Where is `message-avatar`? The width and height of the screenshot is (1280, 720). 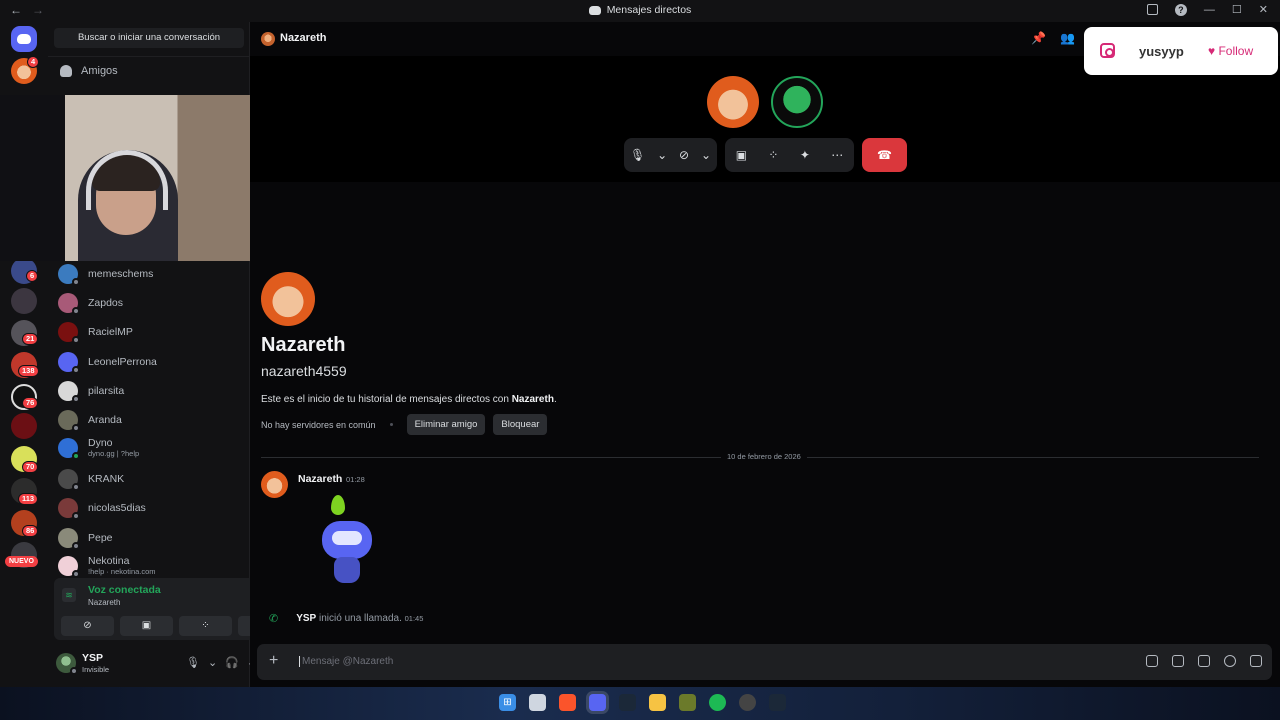 message-avatar is located at coordinates (274, 484).